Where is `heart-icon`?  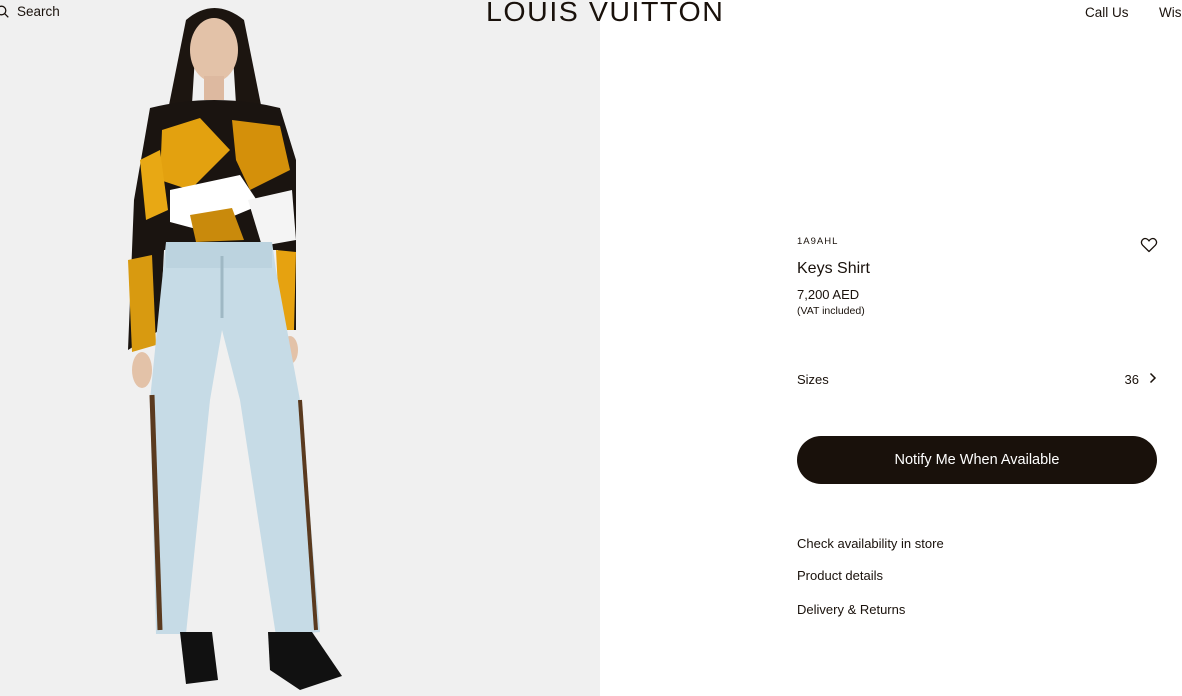
heart-icon is located at coordinates (1149, 245).